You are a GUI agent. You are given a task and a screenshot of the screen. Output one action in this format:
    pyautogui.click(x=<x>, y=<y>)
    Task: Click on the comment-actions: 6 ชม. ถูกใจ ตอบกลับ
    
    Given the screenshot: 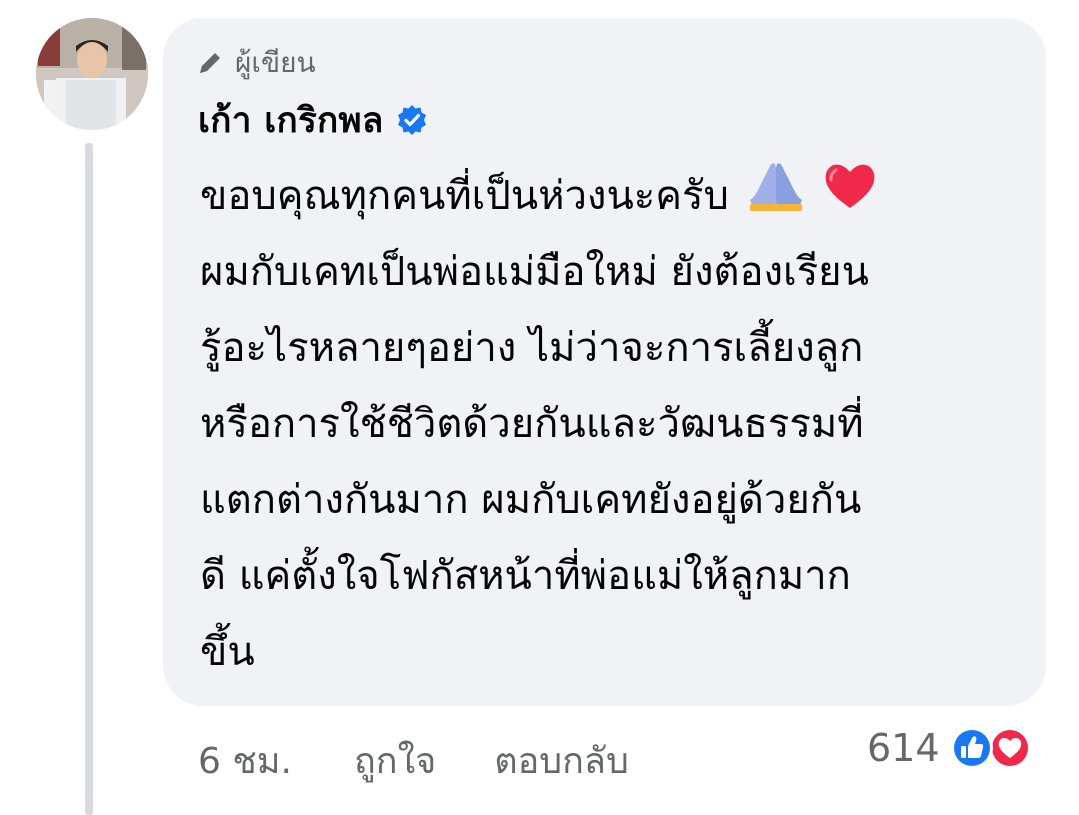 What is the action you would take?
    pyautogui.click(x=413, y=760)
    